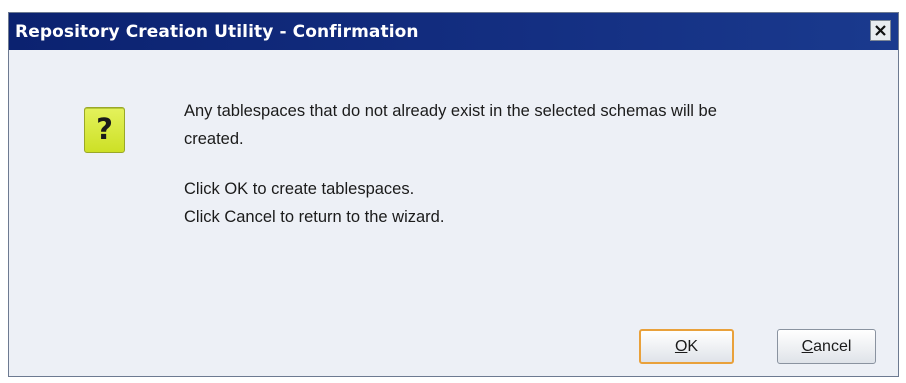  I want to click on ok-button: OK, so click(686, 346).